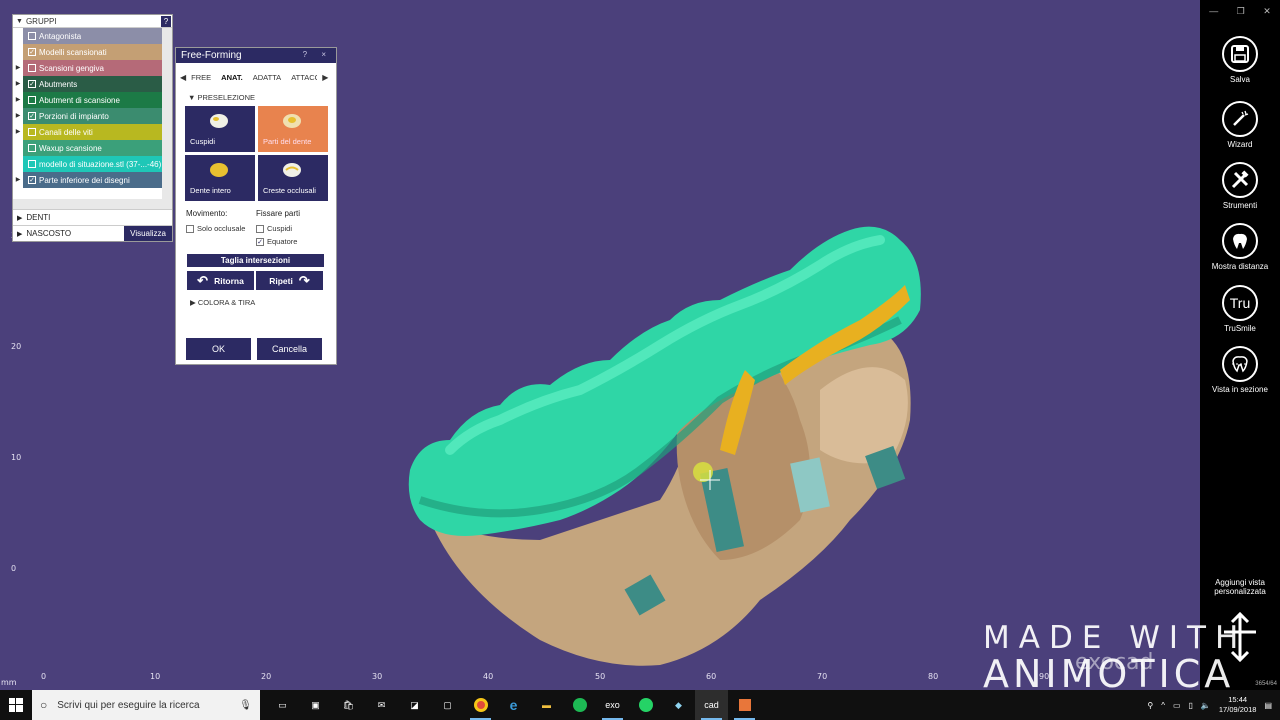 The height and width of the screenshot is (720, 1280). What do you see at coordinates (232, 77) in the screenshot?
I see `tab-anat: ANAT.` at bounding box center [232, 77].